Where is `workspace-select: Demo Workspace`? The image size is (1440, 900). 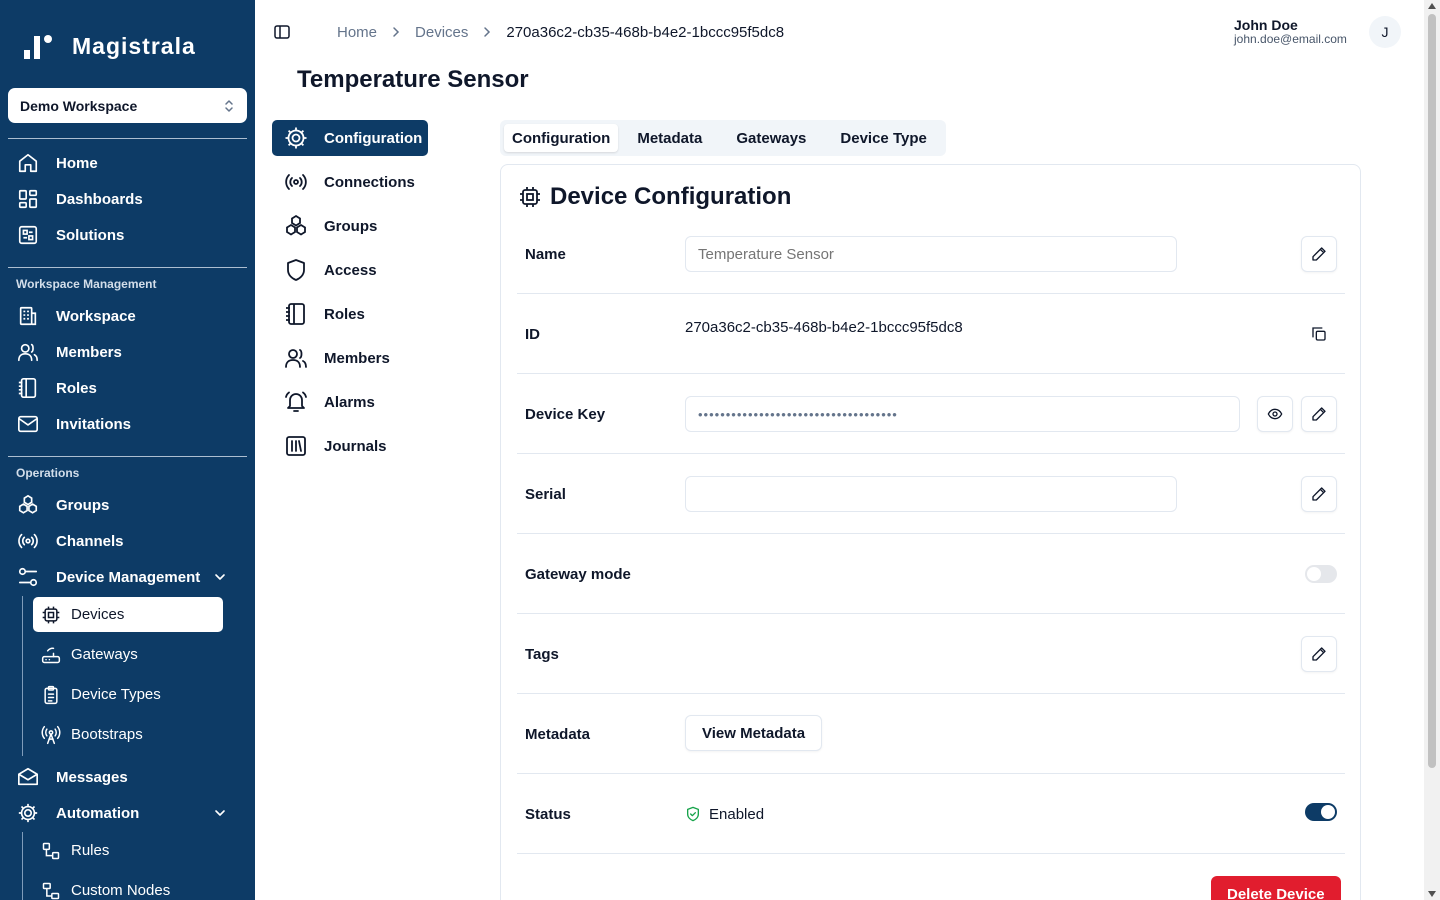 workspace-select: Demo Workspace is located at coordinates (127, 105).